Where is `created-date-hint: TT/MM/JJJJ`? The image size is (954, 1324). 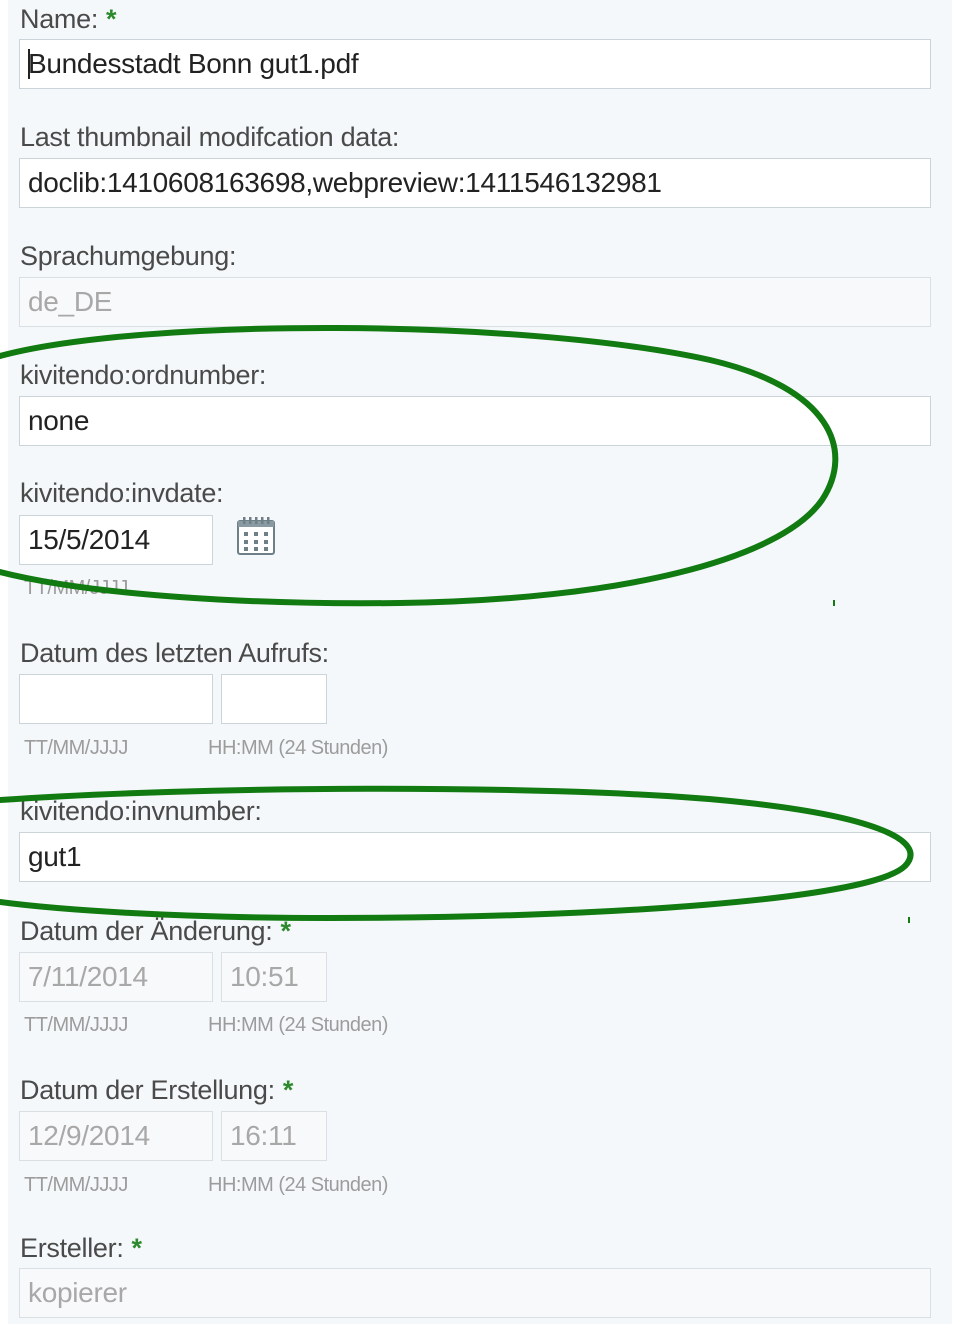
created-date-hint: TT/MM/JJJJ is located at coordinates (76, 1185).